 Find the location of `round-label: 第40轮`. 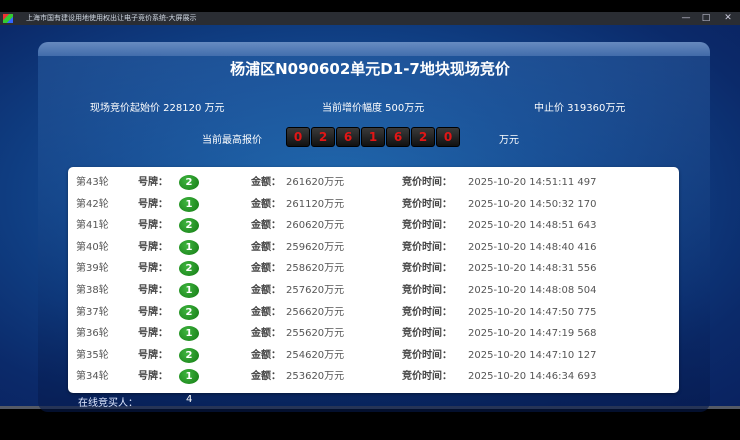

round-label: 第40轮 is located at coordinates (92, 247).